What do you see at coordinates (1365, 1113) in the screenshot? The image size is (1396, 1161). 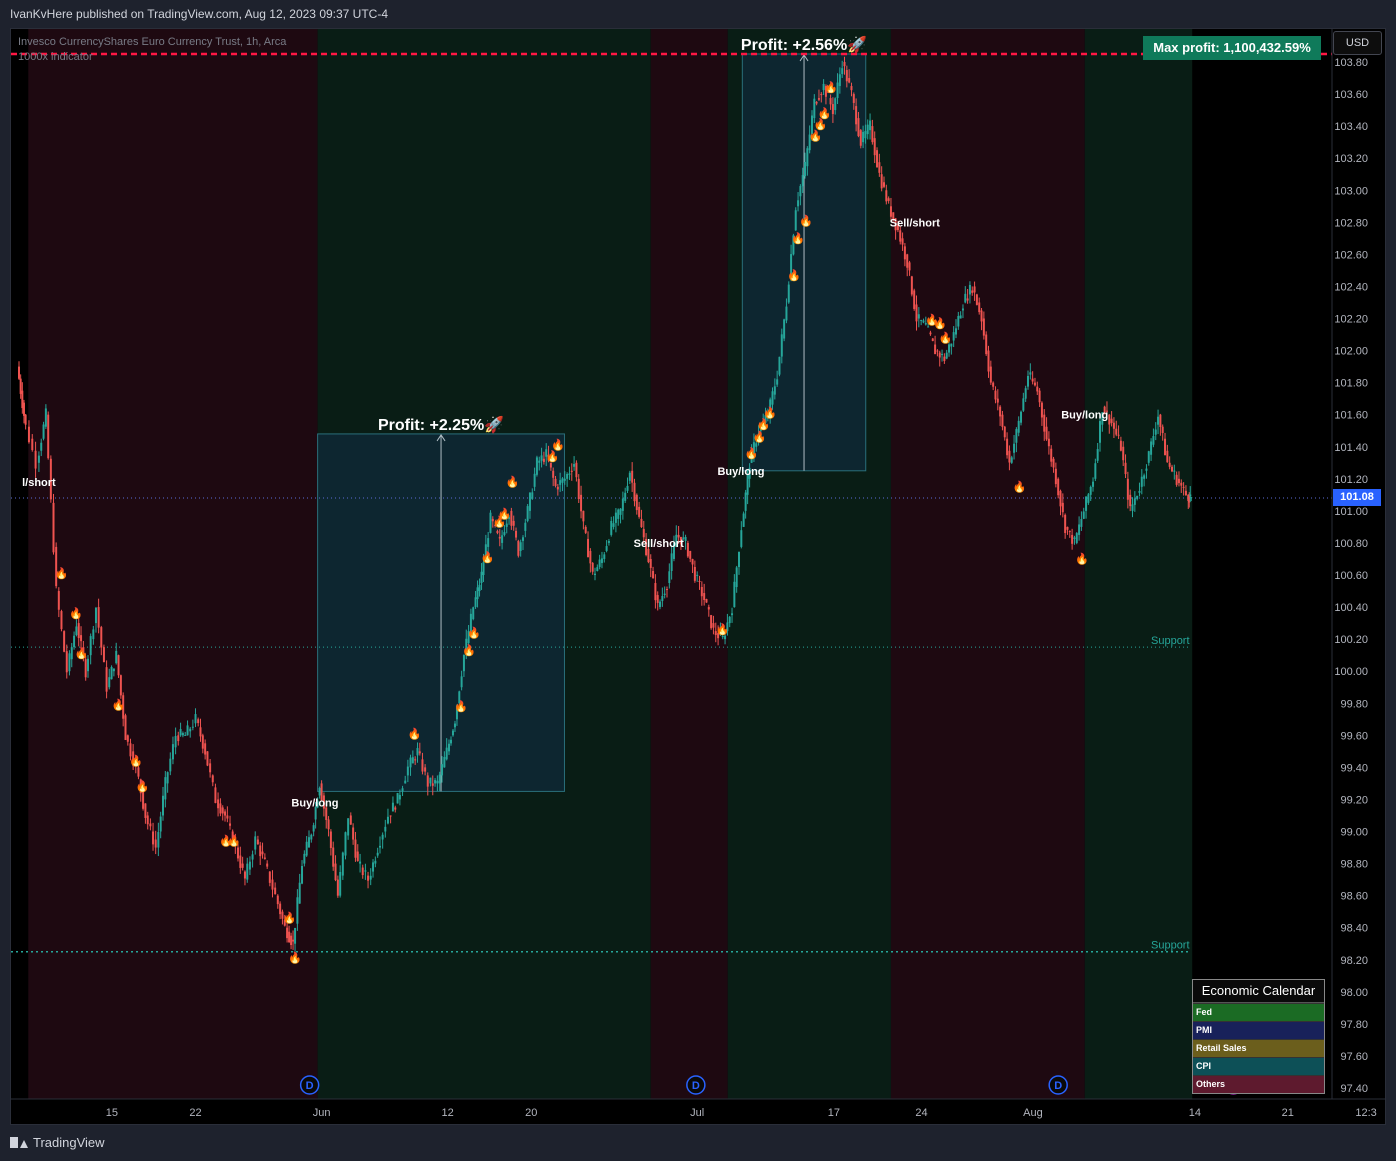 I see `x-tick-label: 12:3` at bounding box center [1365, 1113].